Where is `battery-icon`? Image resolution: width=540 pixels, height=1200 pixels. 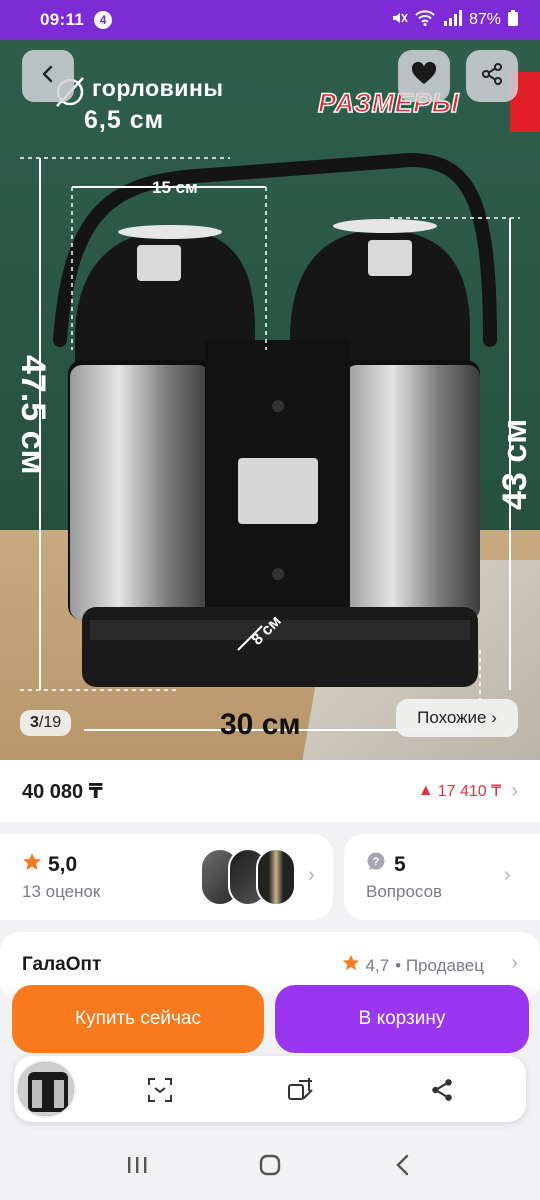 battery-icon is located at coordinates (513, 20).